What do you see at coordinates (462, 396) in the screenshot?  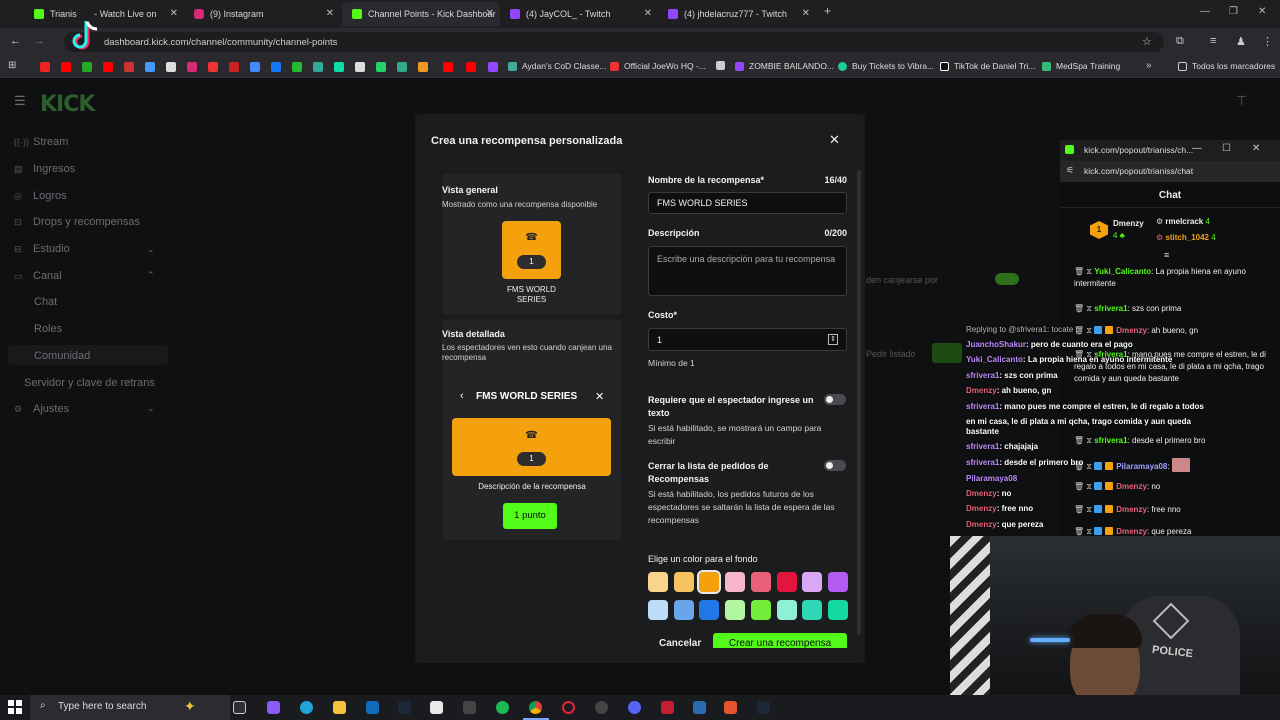 I see `chevron-left-icon: ‹` at bounding box center [462, 396].